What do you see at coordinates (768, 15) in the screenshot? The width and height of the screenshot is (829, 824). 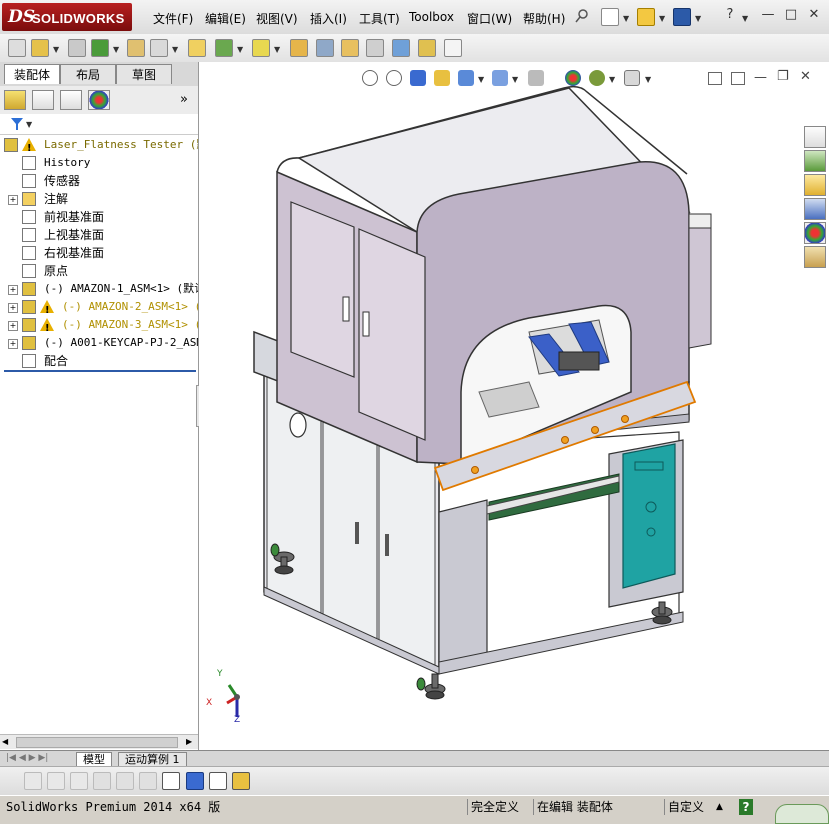 I see `minimize-button: —` at bounding box center [768, 15].